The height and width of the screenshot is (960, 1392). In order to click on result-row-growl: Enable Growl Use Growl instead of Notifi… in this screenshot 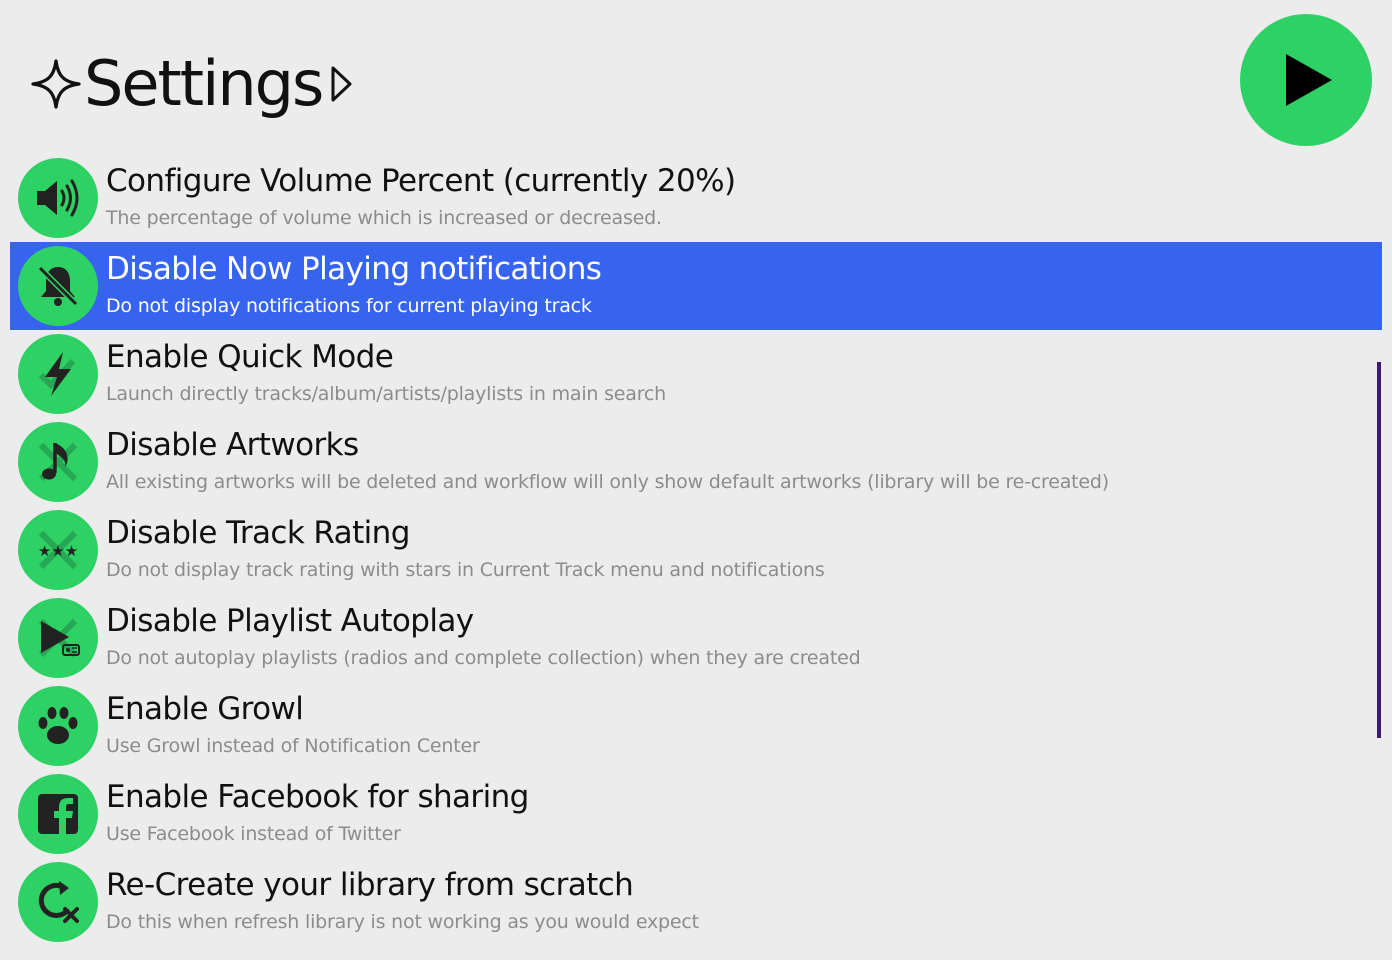, I will do `click(696, 726)`.